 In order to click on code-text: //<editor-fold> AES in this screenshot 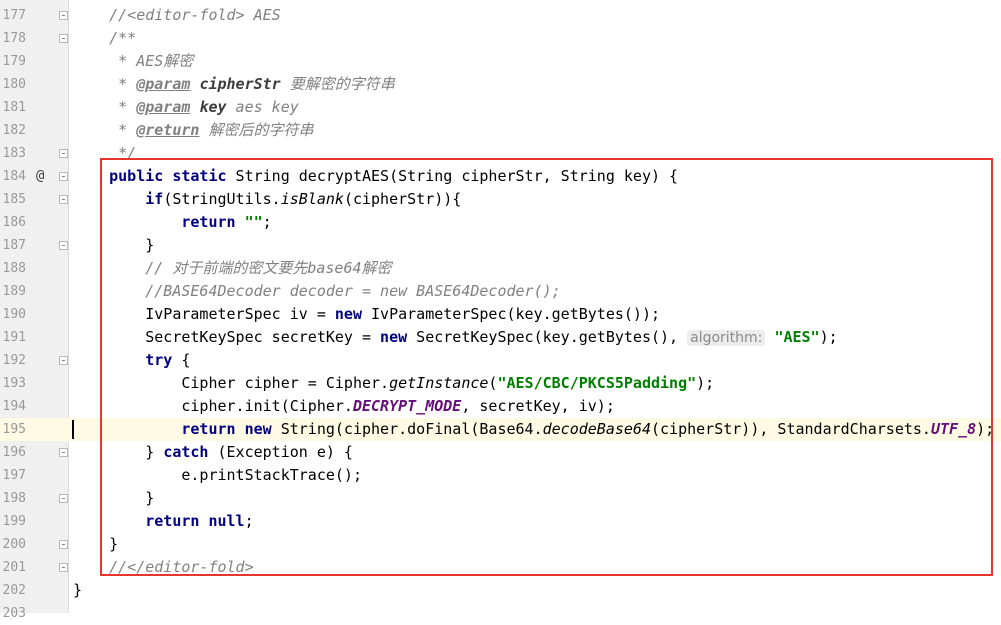, I will do `click(177, 15)`.